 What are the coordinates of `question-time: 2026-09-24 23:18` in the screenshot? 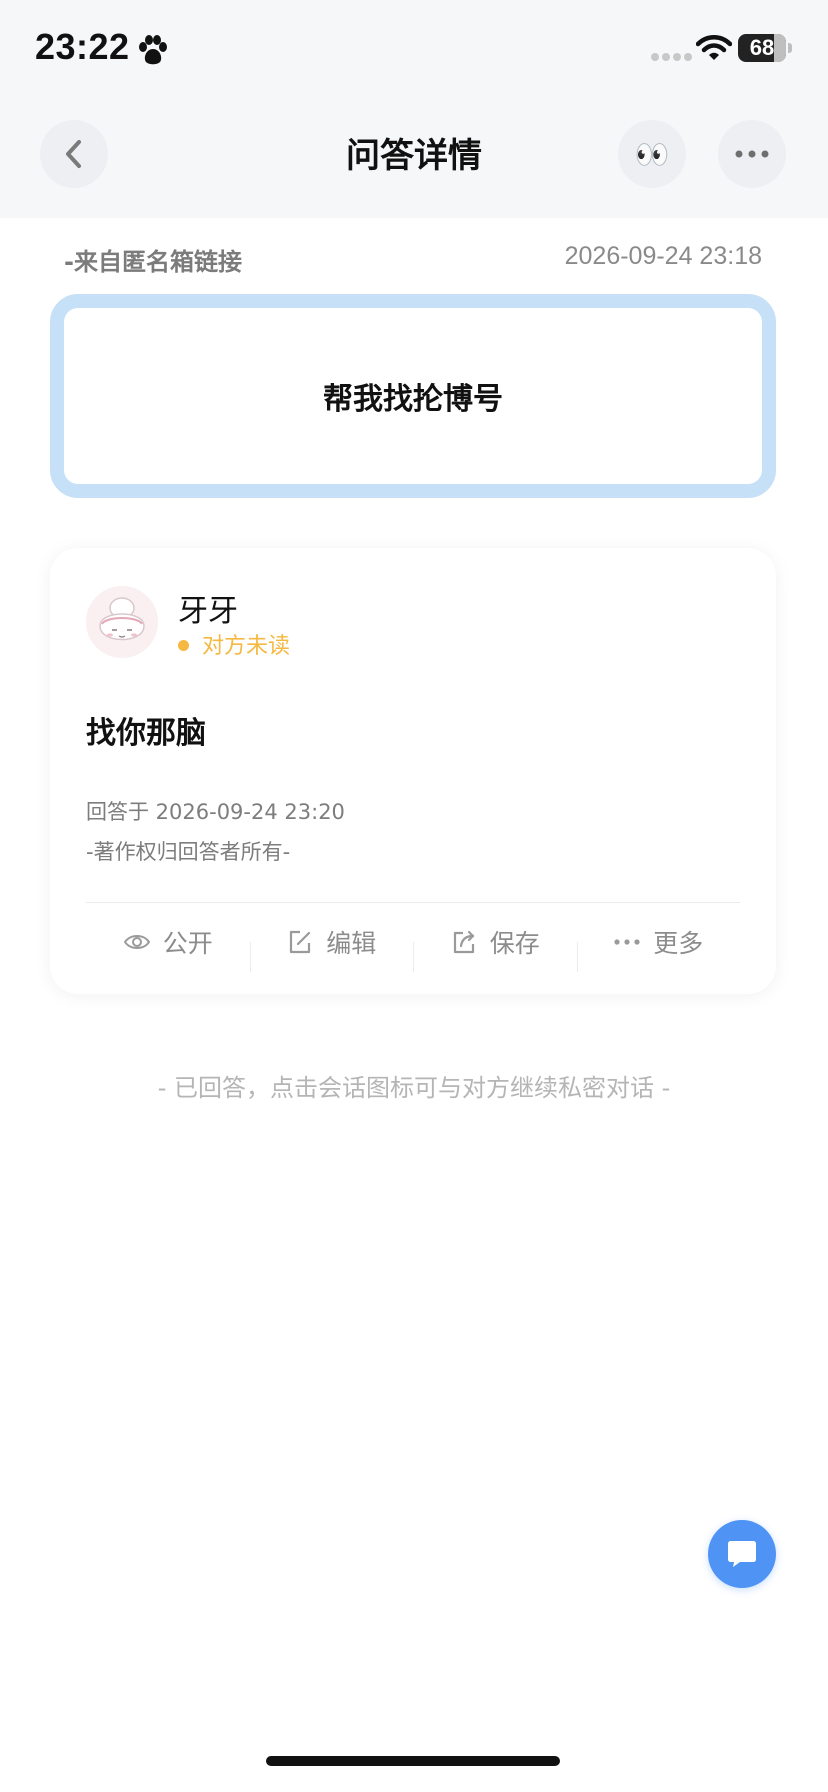 It's located at (663, 256).